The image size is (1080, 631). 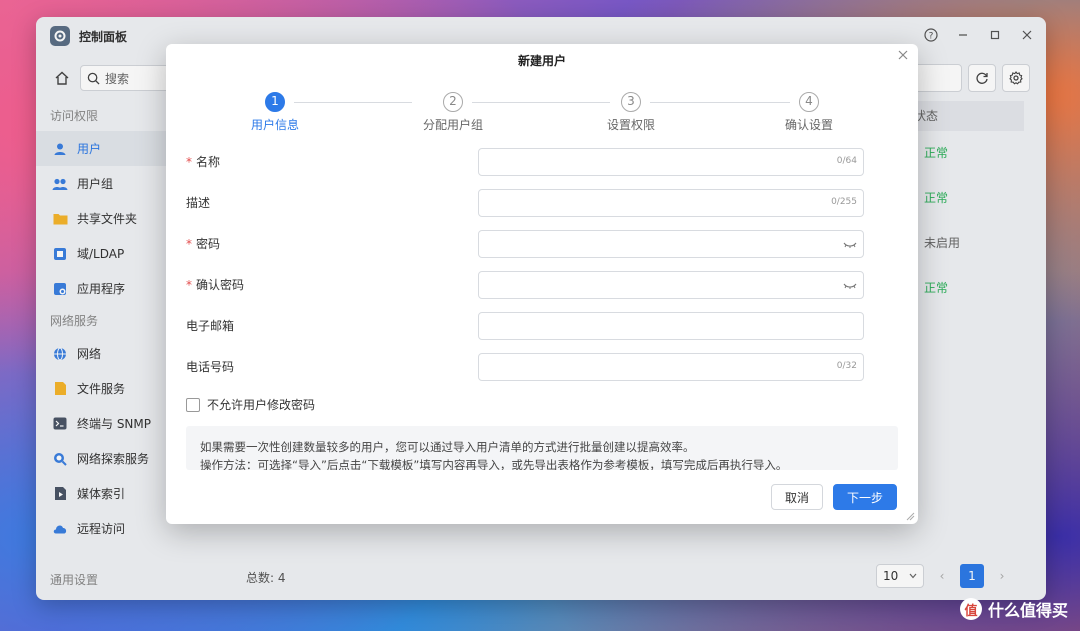 I want to click on step-permissions: 3 设置权限, so click(x=631, y=112).